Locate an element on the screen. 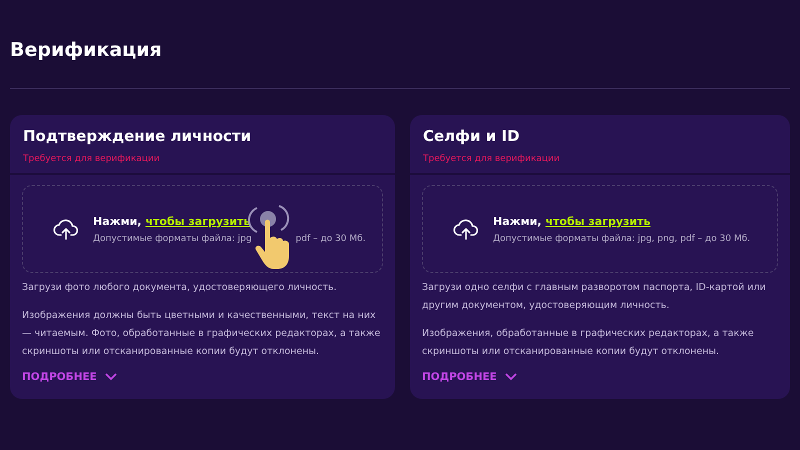 The width and height of the screenshot is (800, 450). card-title: Селфи и ID is located at coordinates (472, 136).